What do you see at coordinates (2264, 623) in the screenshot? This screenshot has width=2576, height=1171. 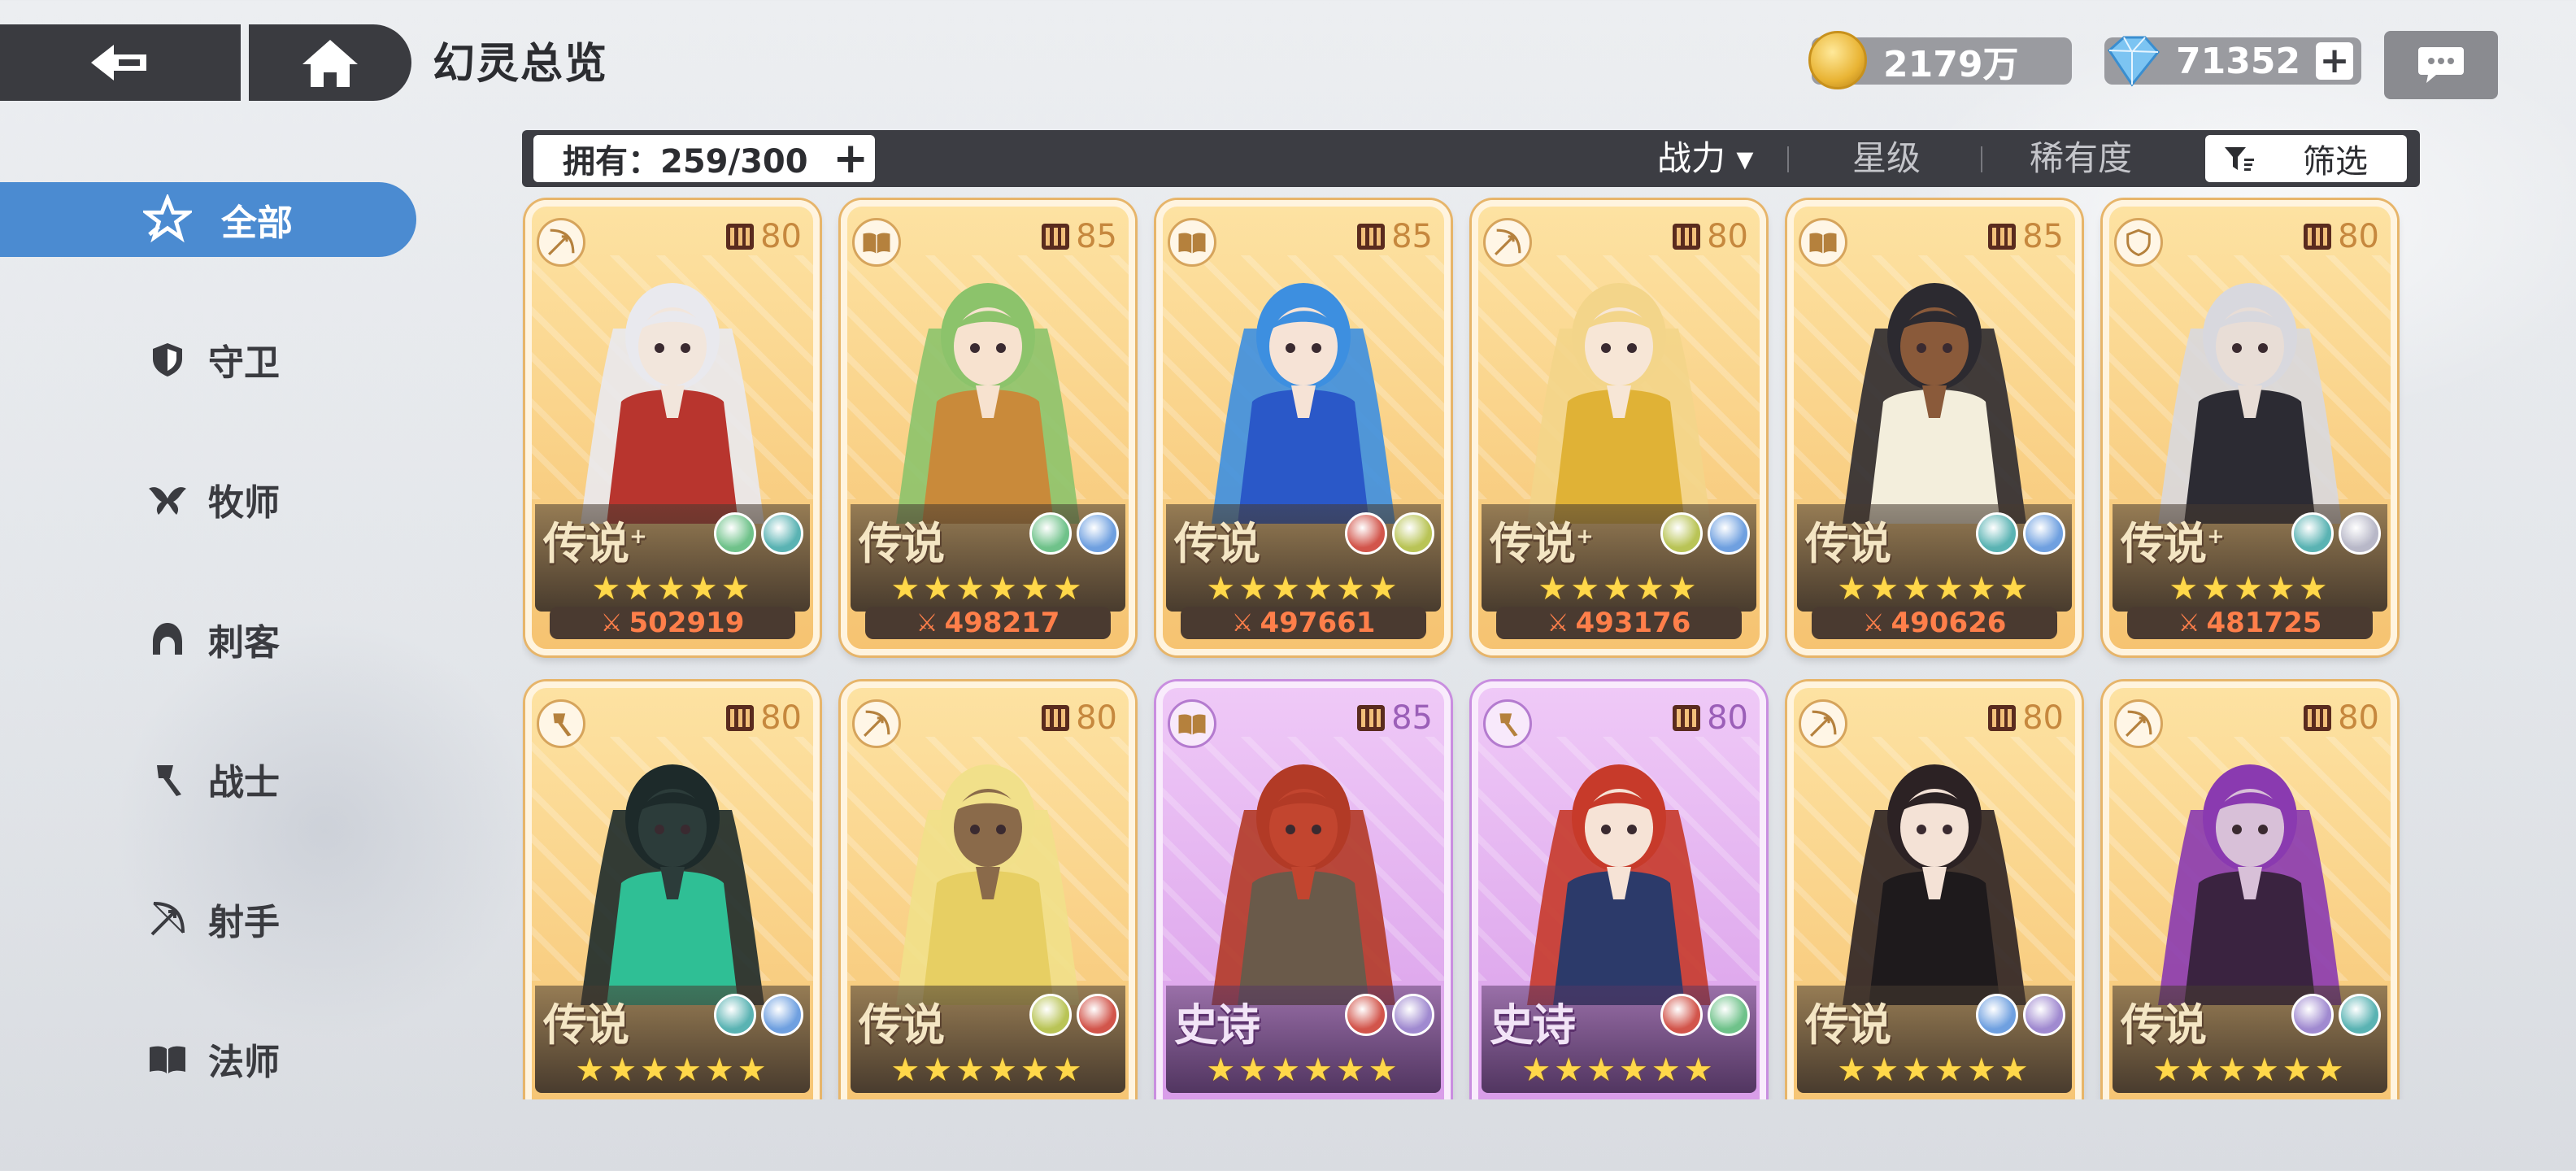 I see `power-value: 481725` at bounding box center [2264, 623].